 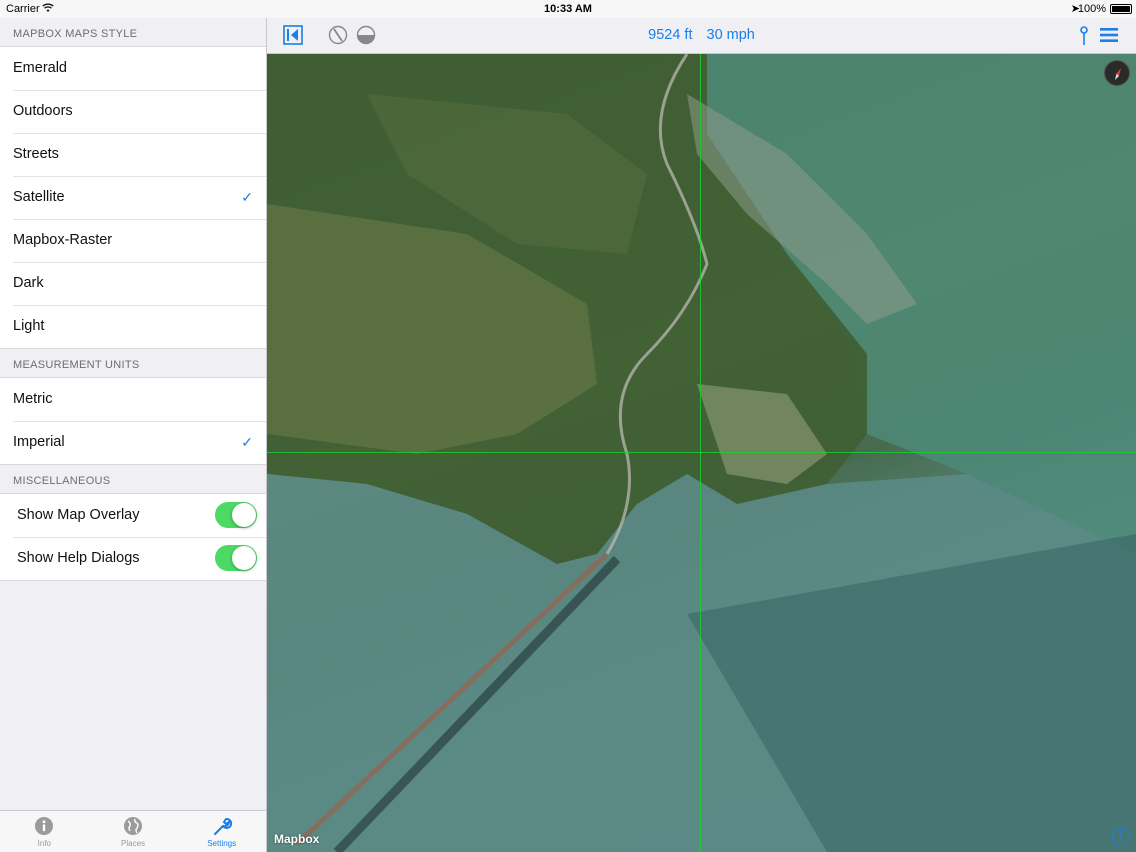 What do you see at coordinates (133, 154) in the screenshot?
I see `map-style-streets: Streets` at bounding box center [133, 154].